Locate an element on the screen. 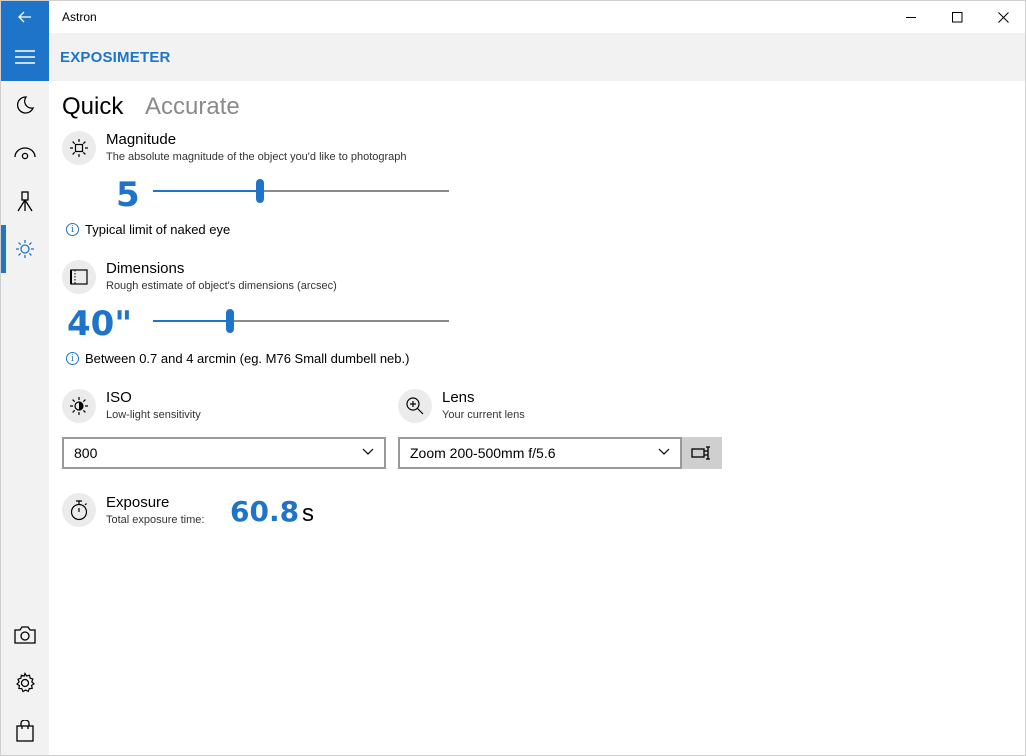 This screenshot has height=756, width=1026. magnitude-icon-badge is located at coordinates (79, 148).